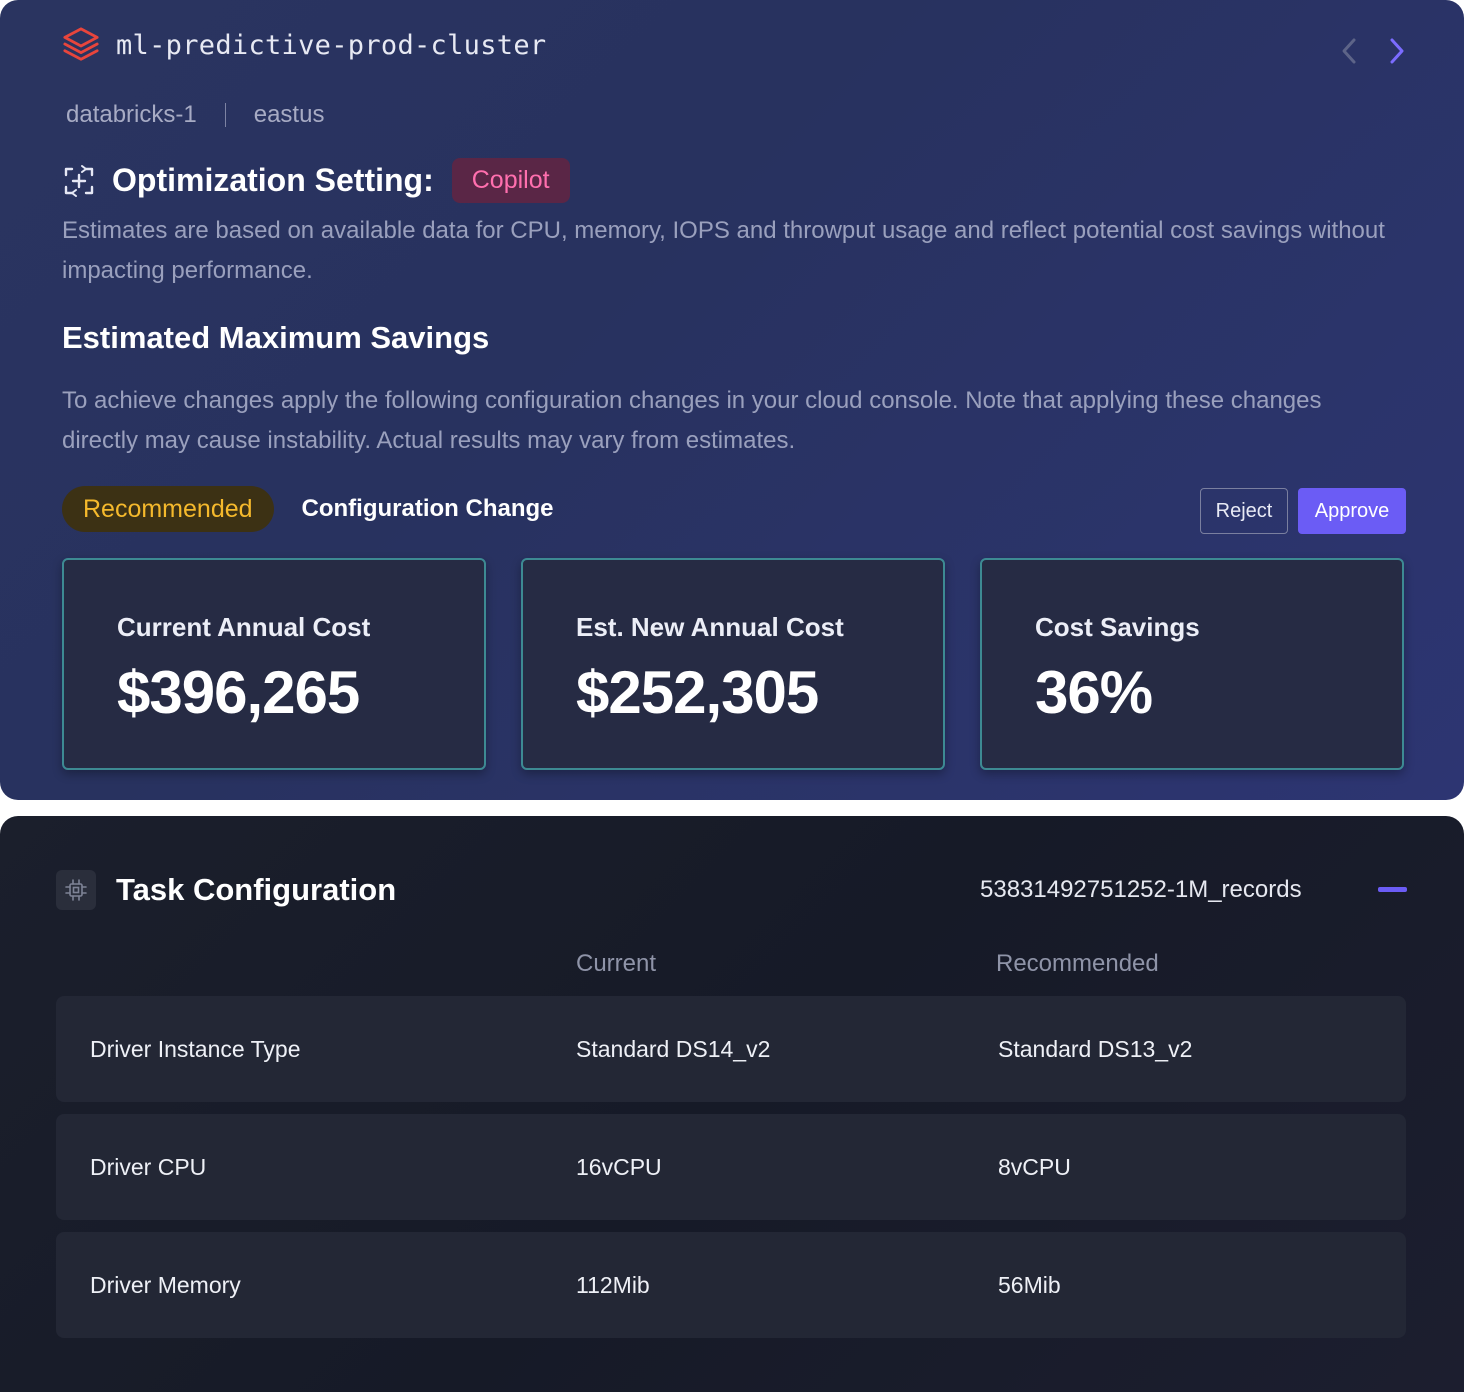 This screenshot has height=1392, width=1464. I want to click on current-value: 16vCPU, so click(619, 1167).